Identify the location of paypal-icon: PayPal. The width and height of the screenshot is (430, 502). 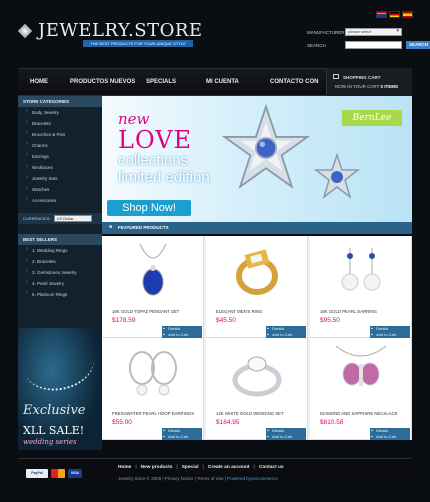
(37, 473).